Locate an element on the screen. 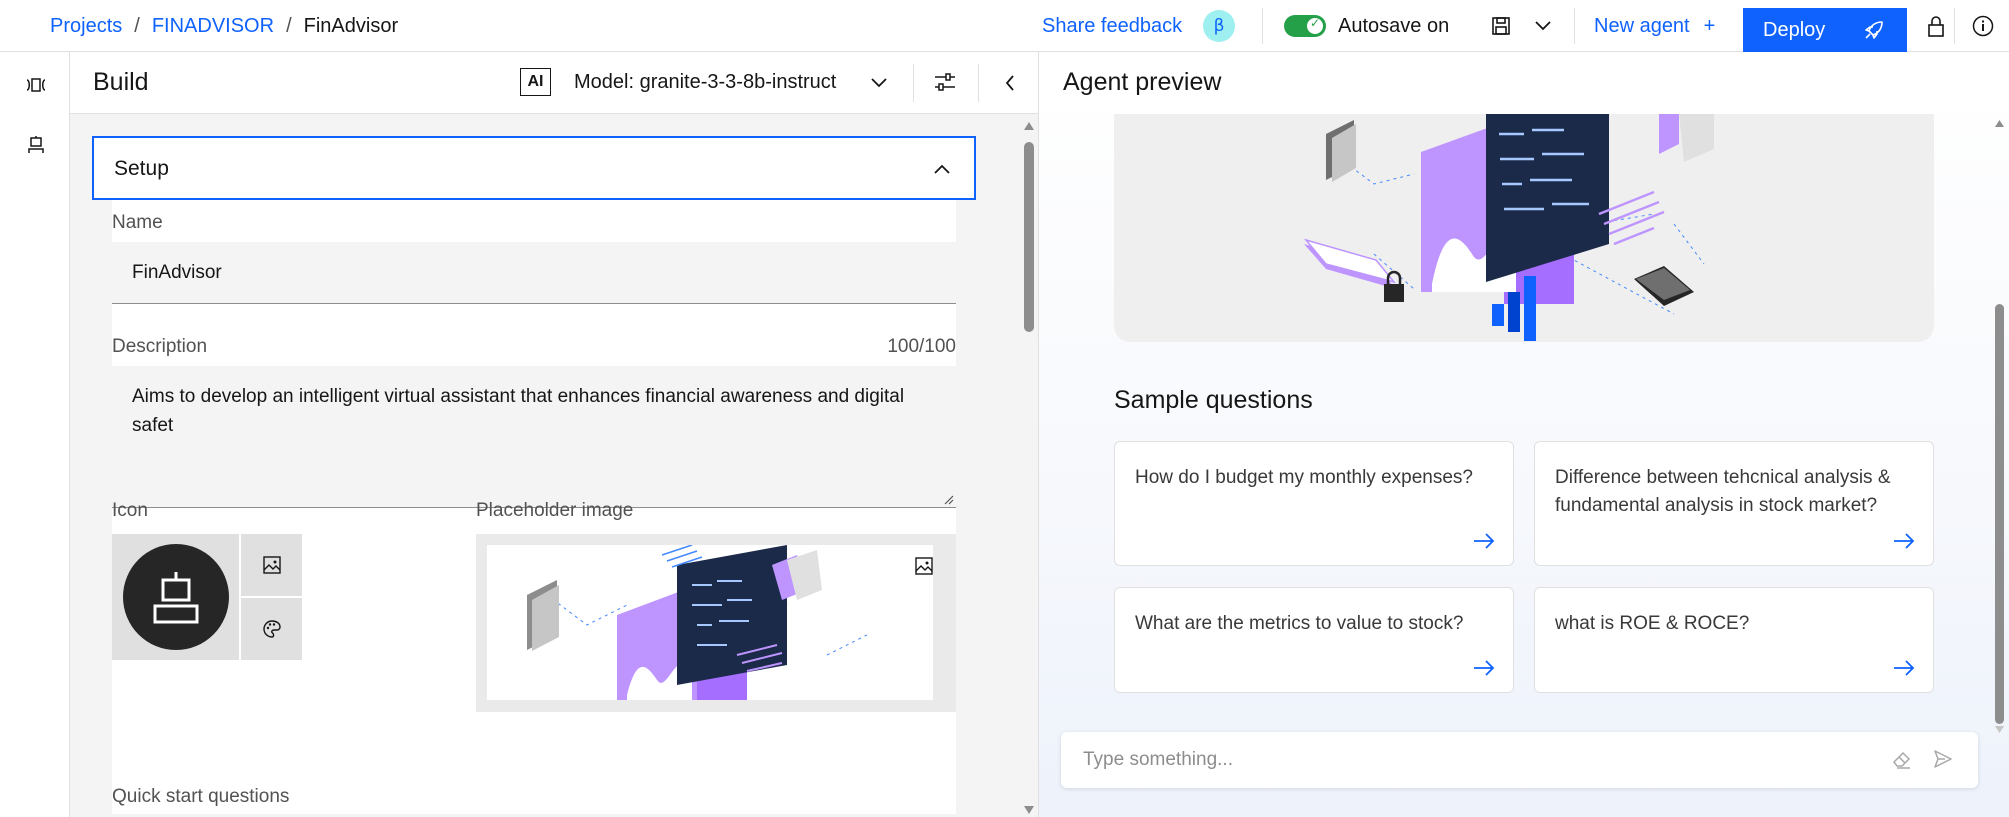 Image resolution: width=2009 pixels, height=817 pixels. deploy-label: Deploy is located at coordinates (1794, 29).